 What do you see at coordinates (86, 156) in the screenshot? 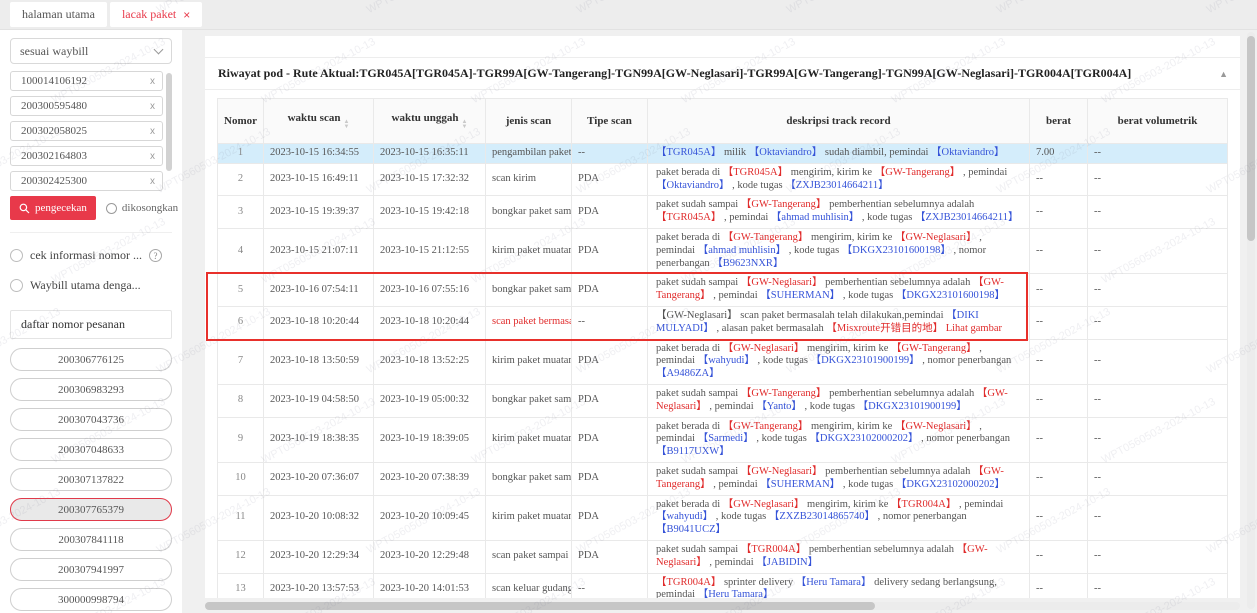
I see `waybill-item: 200302164803 x` at bounding box center [86, 156].